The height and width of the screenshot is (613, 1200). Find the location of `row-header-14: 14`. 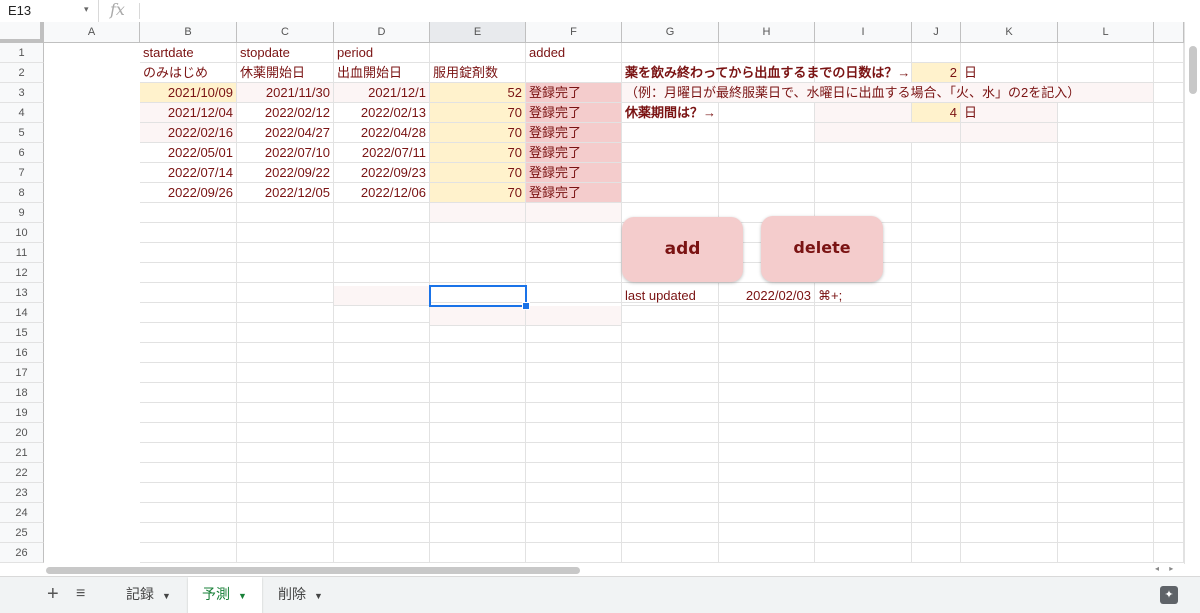

row-header-14: 14 is located at coordinates (22, 313).